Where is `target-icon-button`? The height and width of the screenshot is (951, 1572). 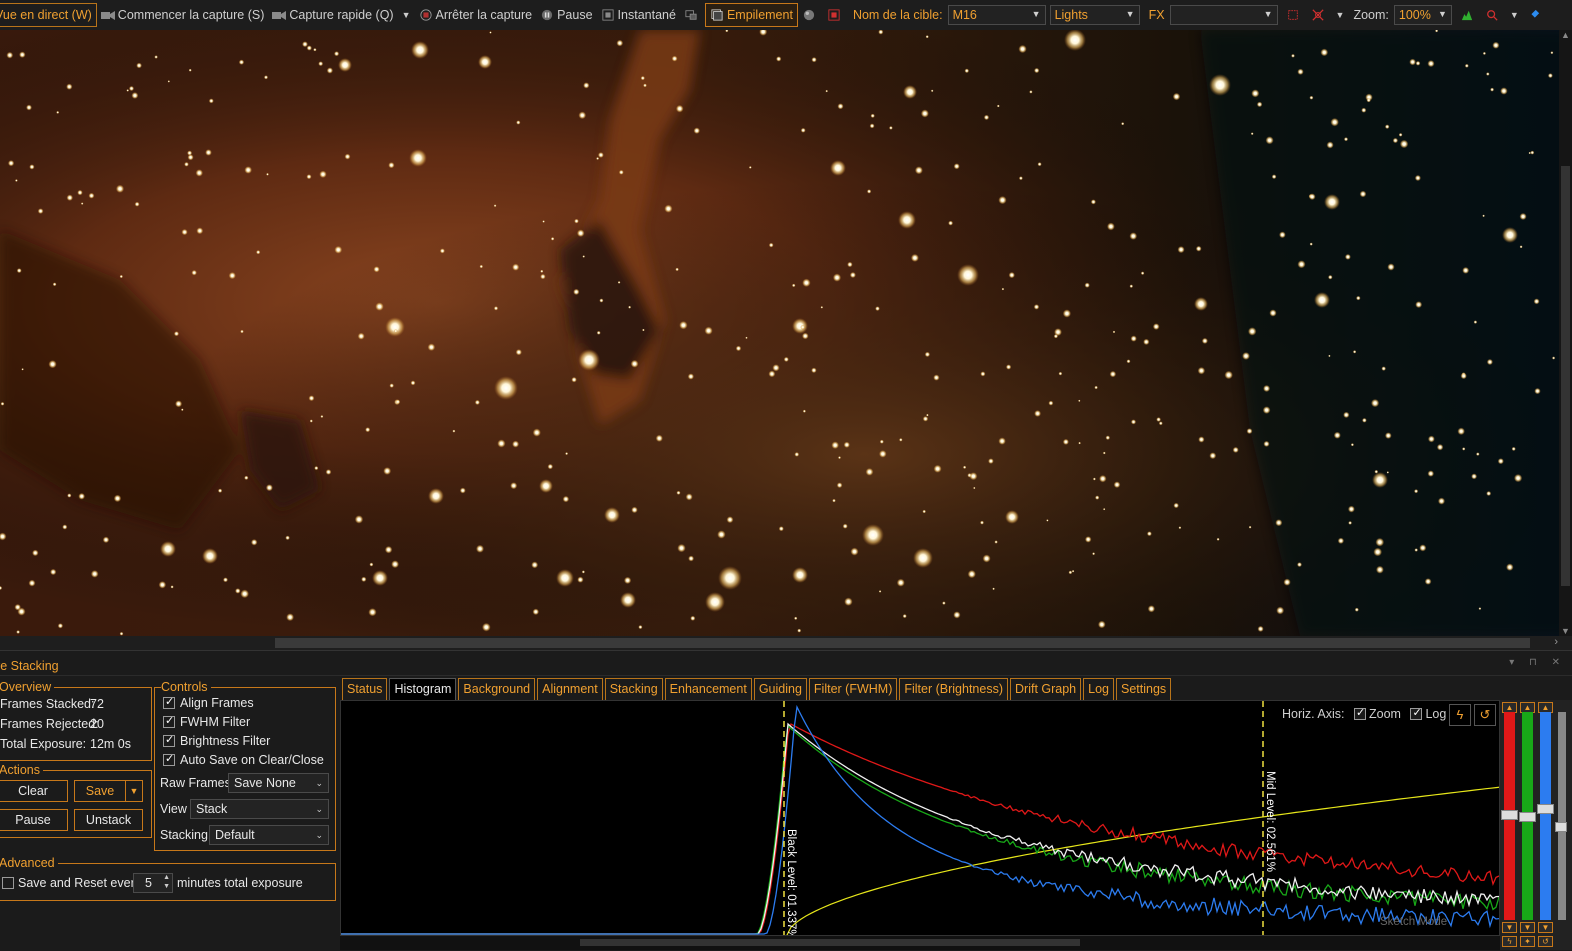
target-icon-button is located at coordinates (835, 15).